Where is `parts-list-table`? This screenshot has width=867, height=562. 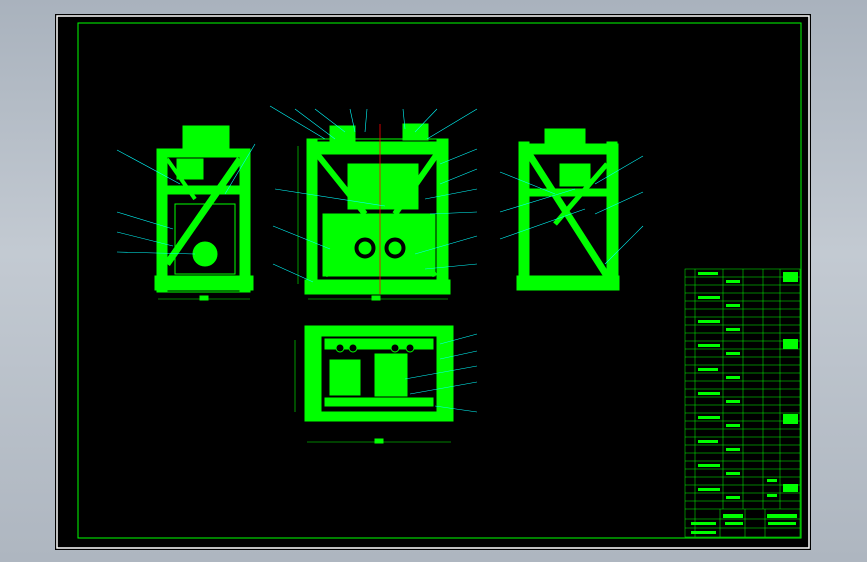 parts-list-table is located at coordinates (742, 403).